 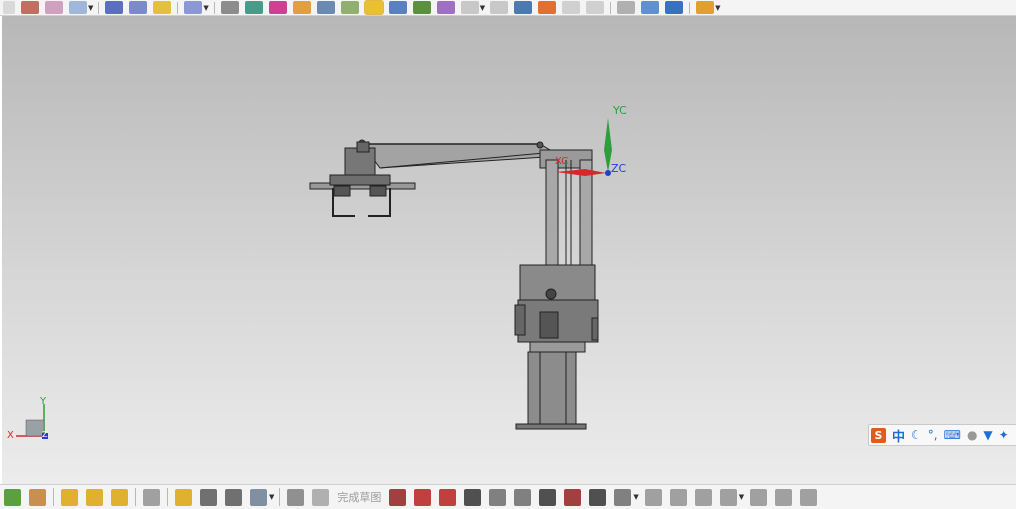 What do you see at coordinates (138, 7) in the screenshot?
I see `spring-icon` at bounding box center [138, 7].